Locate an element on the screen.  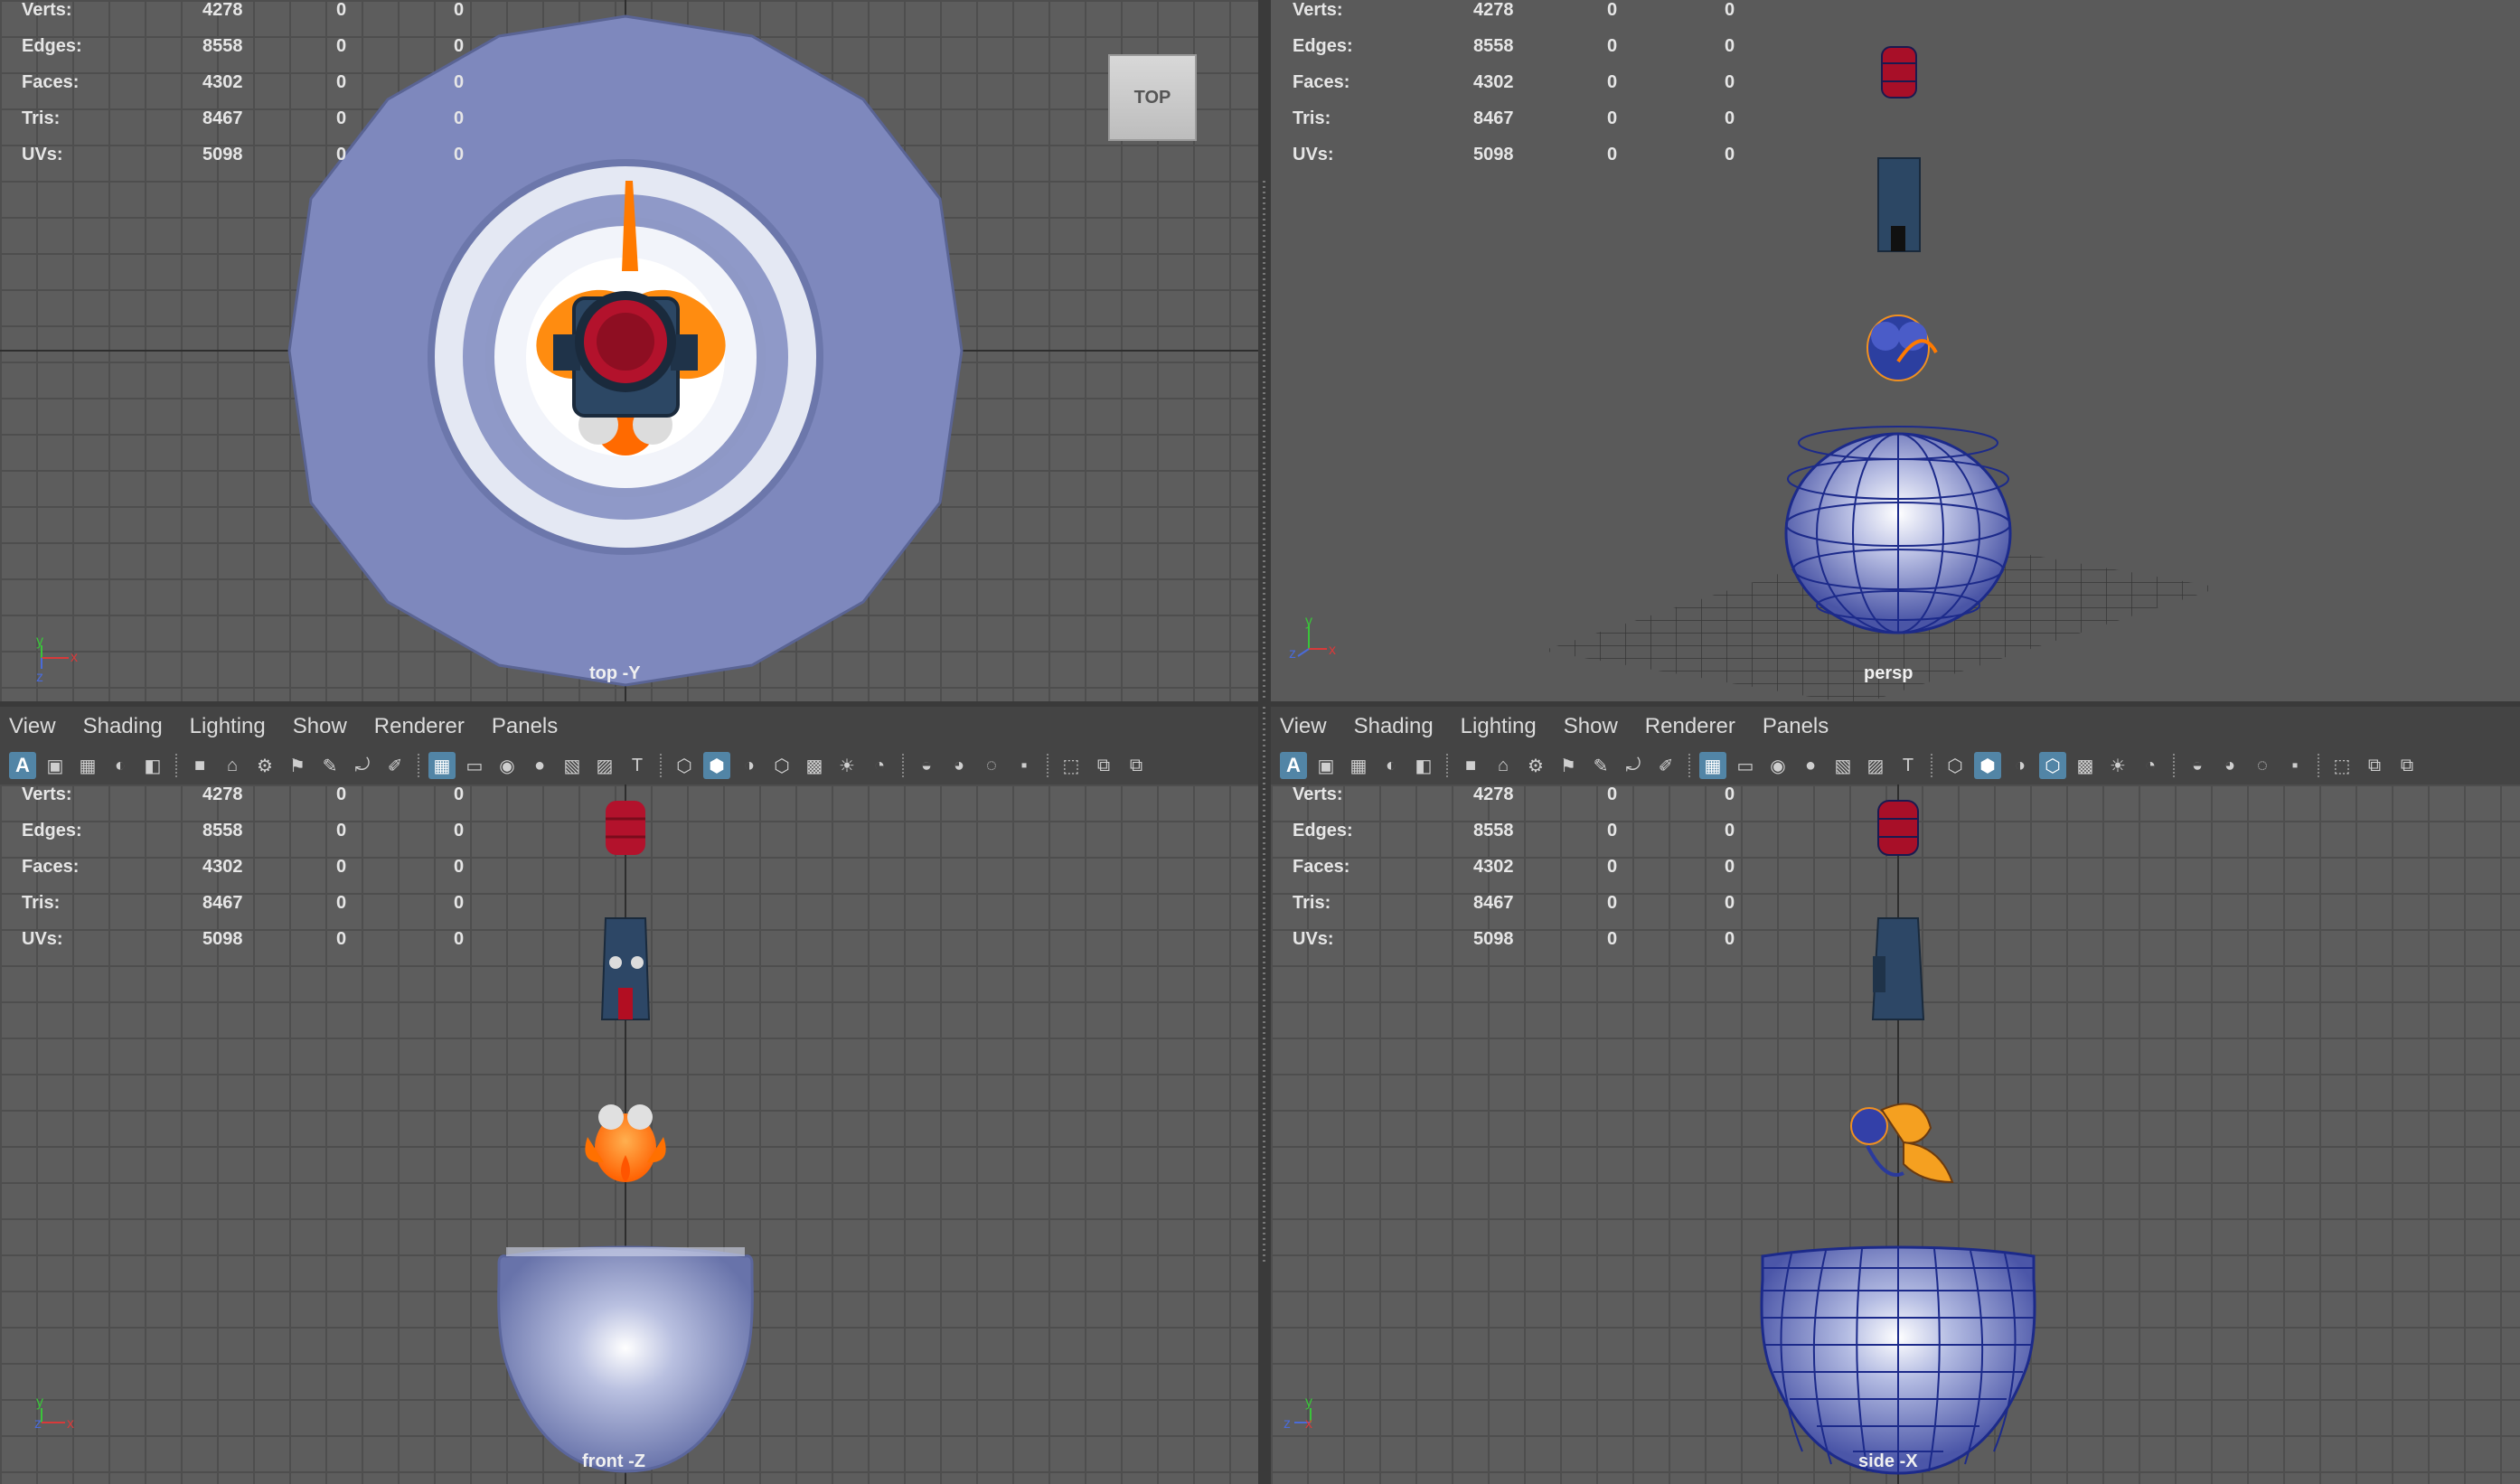
front-barrel is located at coordinates (626, 828).